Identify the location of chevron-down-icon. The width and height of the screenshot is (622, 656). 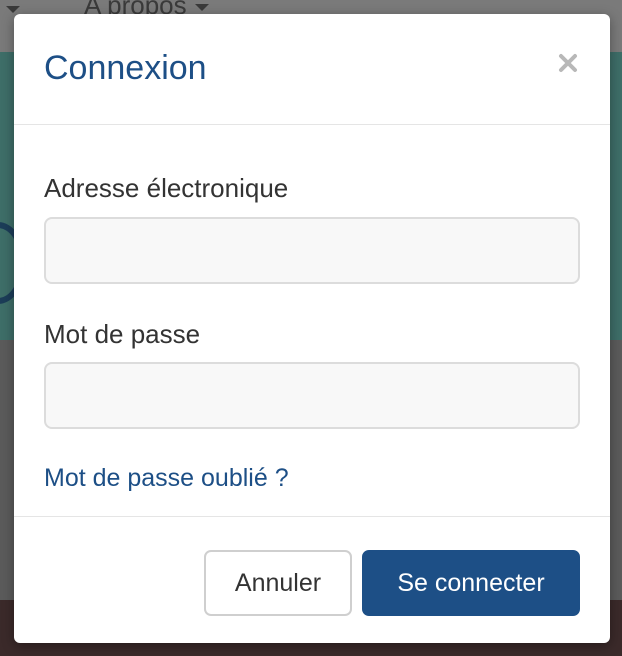
(201, 7).